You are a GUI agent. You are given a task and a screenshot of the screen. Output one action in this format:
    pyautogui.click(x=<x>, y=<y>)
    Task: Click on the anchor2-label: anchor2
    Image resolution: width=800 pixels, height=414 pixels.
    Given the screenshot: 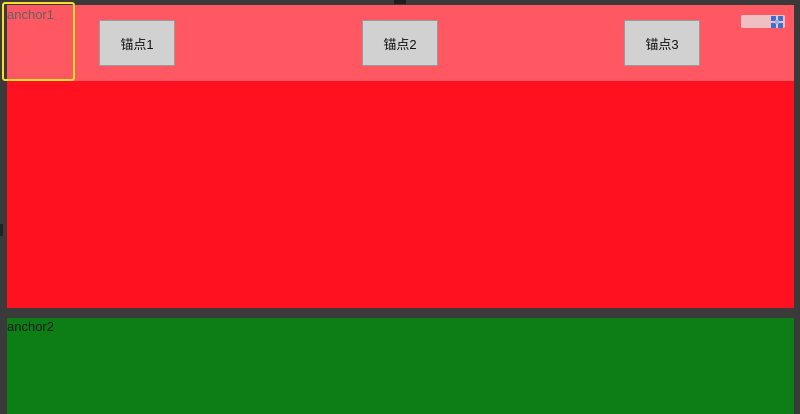 What is the action you would take?
    pyautogui.click(x=30, y=326)
    